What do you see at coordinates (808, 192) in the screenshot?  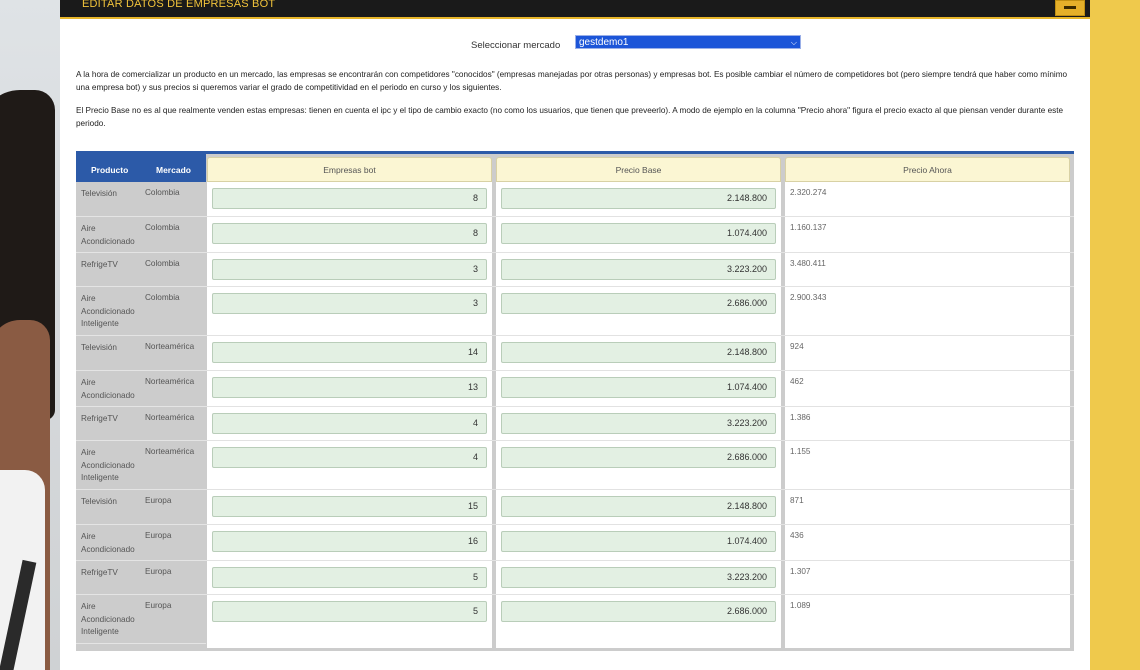 I see `precio-ahora-value: 2.320.274` at bounding box center [808, 192].